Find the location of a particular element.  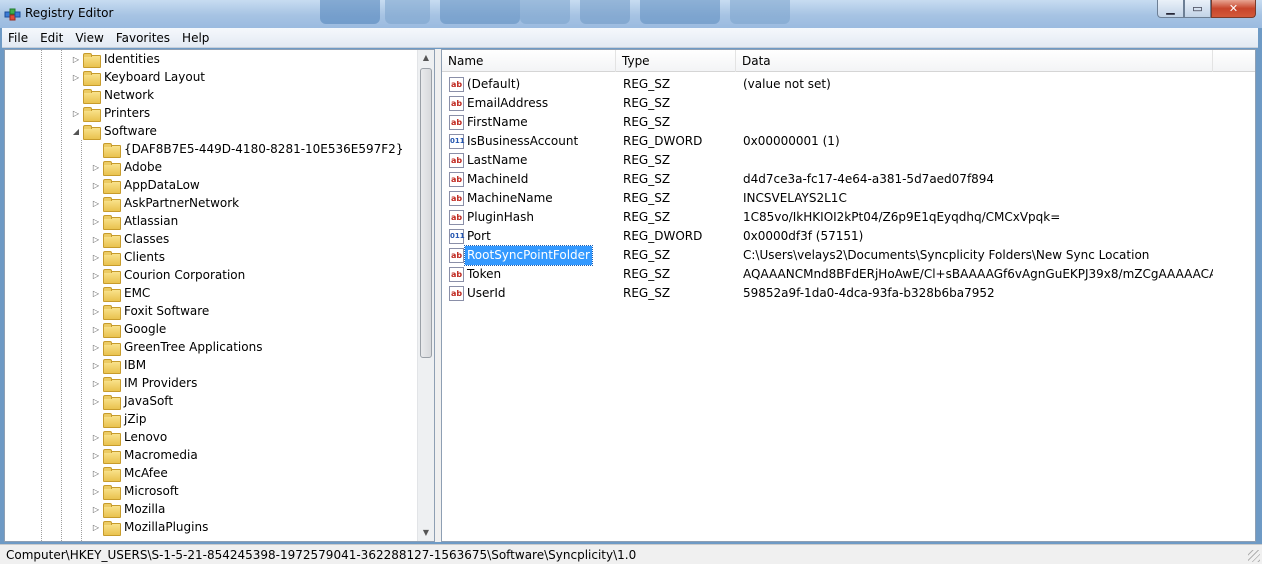

tree-item: Network is located at coordinates (112, 95).